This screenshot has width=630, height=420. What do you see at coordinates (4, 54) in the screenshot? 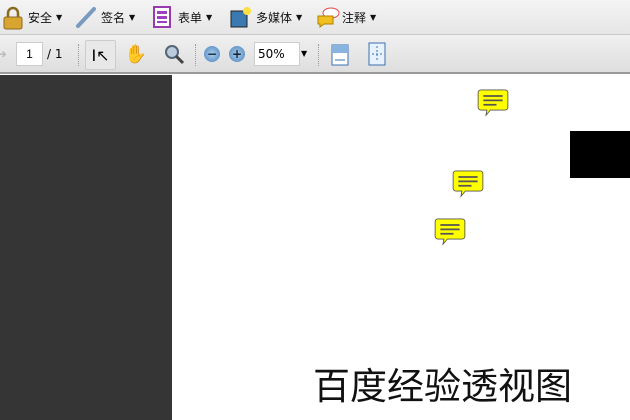
I see `next-page-icon: ➜` at bounding box center [4, 54].